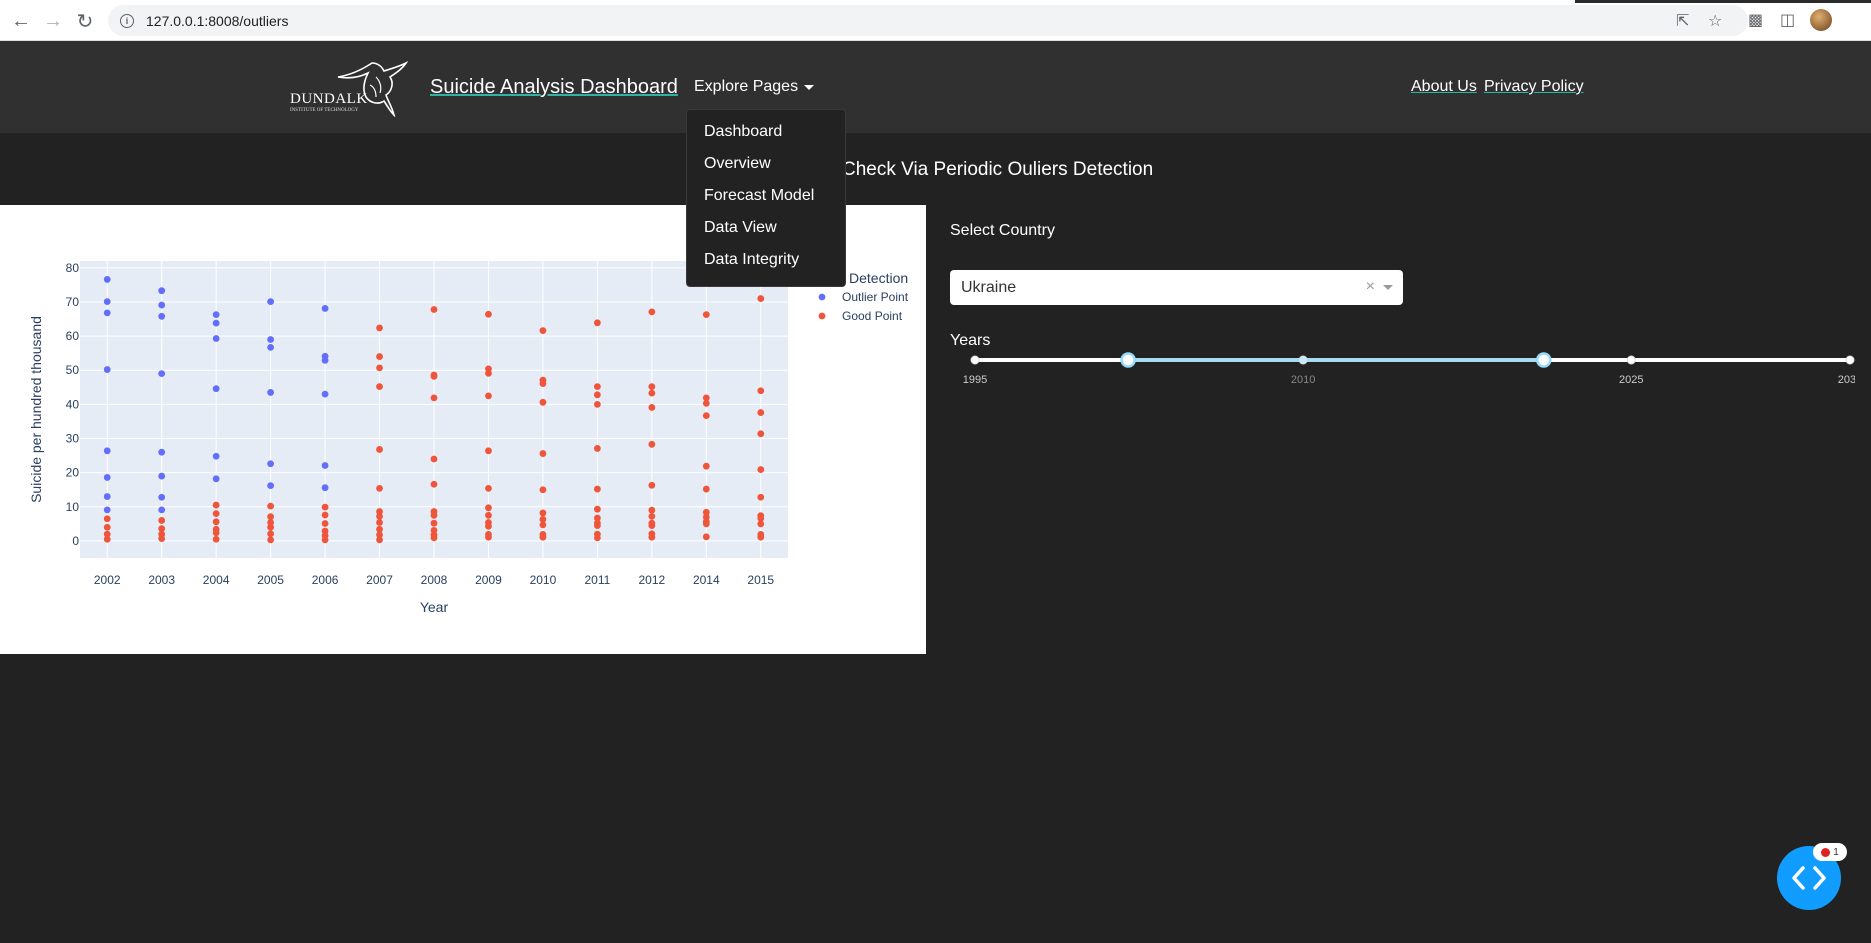  What do you see at coordinates (127, 20) in the screenshot?
I see `site-info-icon: i` at bounding box center [127, 20].